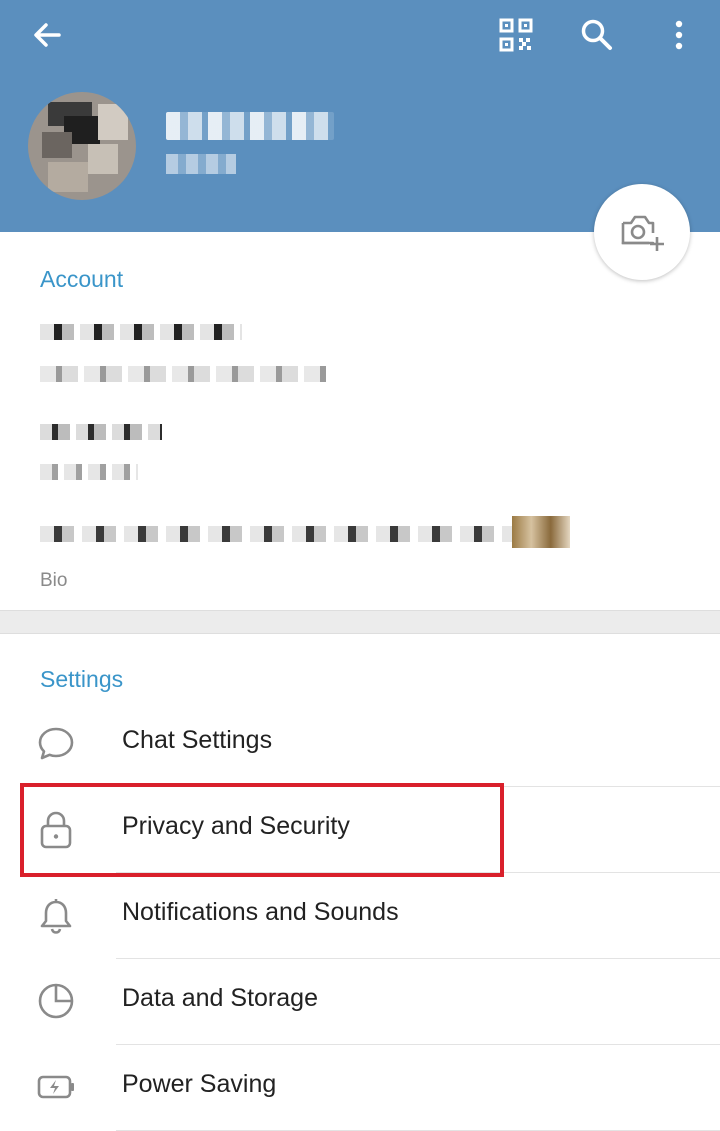  What do you see at coordinates (82, 146) in the screenshot?
I see `avatar` at bounding box center [82, 146].